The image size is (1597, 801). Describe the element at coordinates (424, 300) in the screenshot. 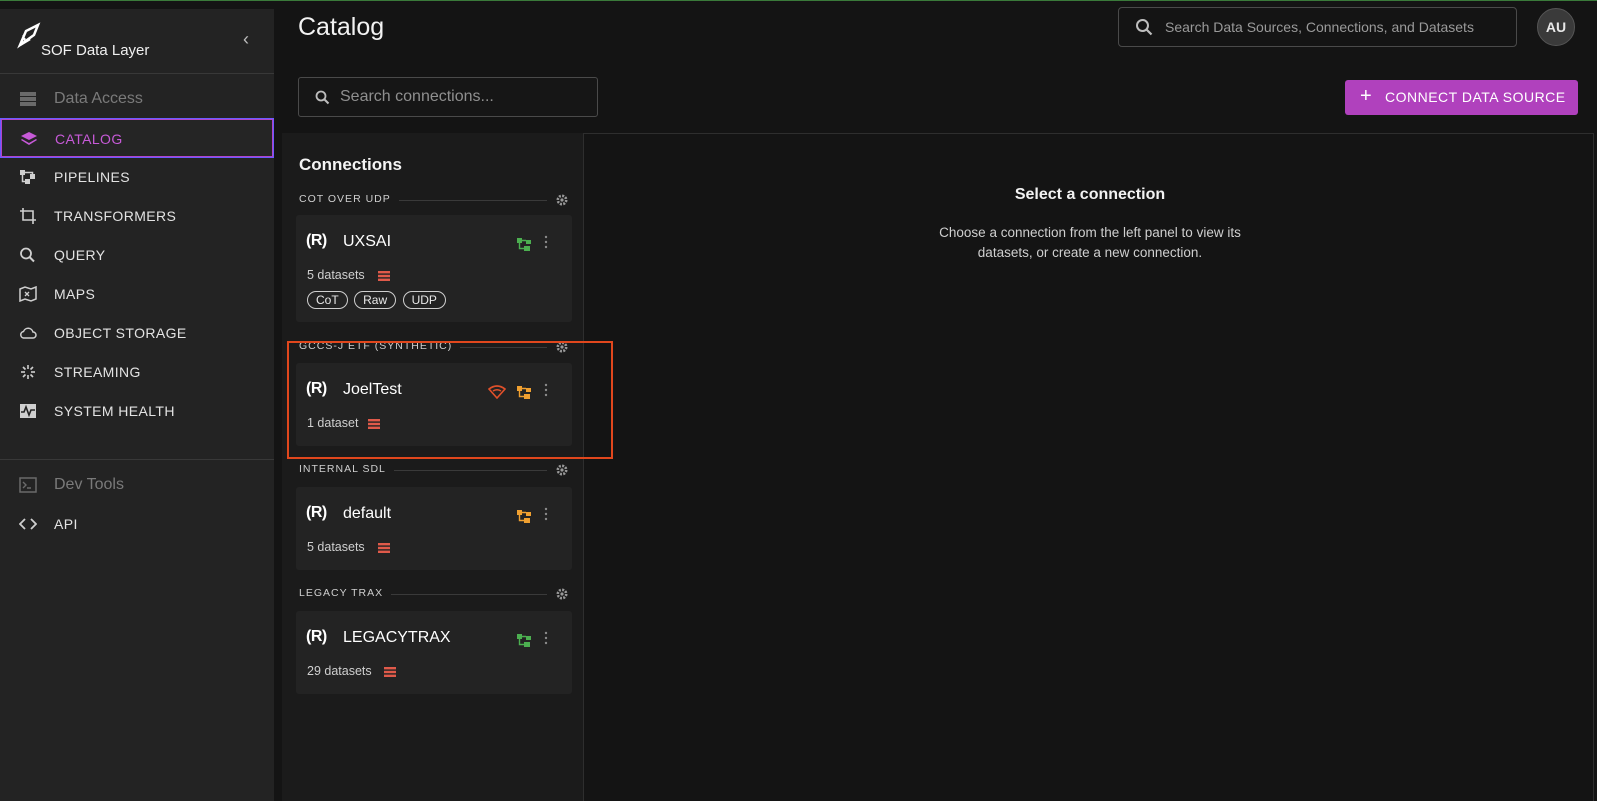

I see `tag: UDP` at that location.